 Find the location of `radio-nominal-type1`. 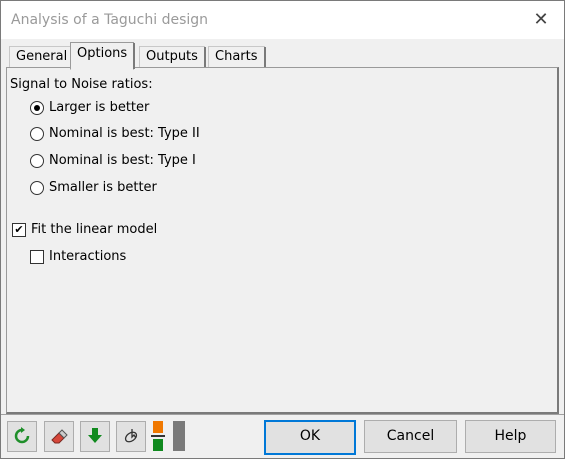

radio-nominal-type1 is located at coordinates (37, 161).